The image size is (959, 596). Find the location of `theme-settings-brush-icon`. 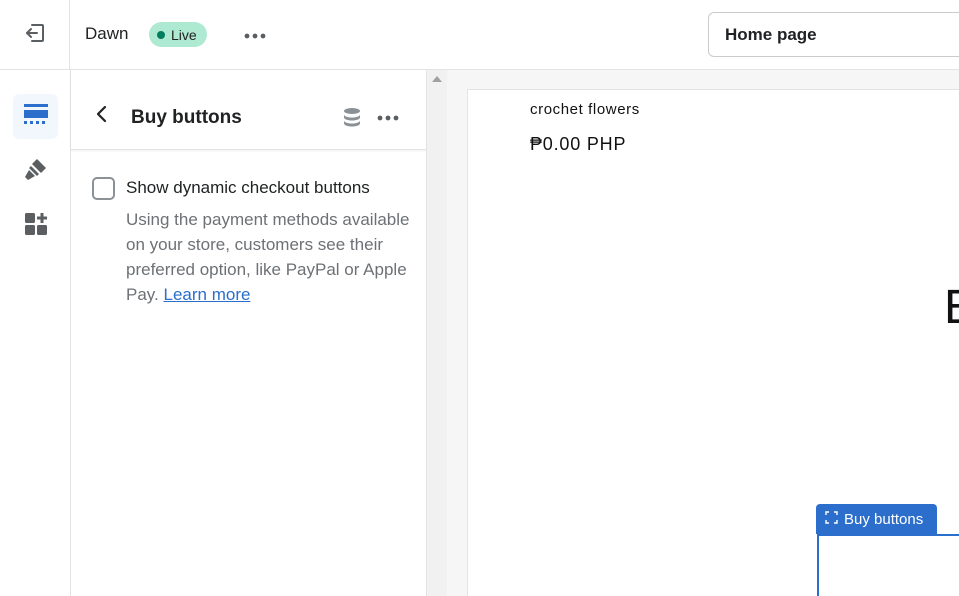

theme-settings-brush-icon is located at coordinates (36, 171).